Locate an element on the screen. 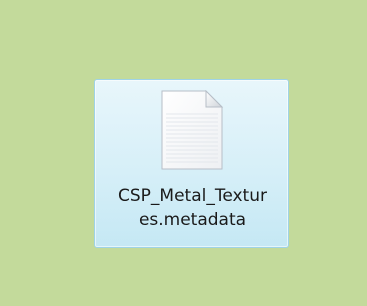 Image resolution: width=367 pixels, height=306 pixels. file-name-line-2: es.metadata is located at coordinates (192, 220).